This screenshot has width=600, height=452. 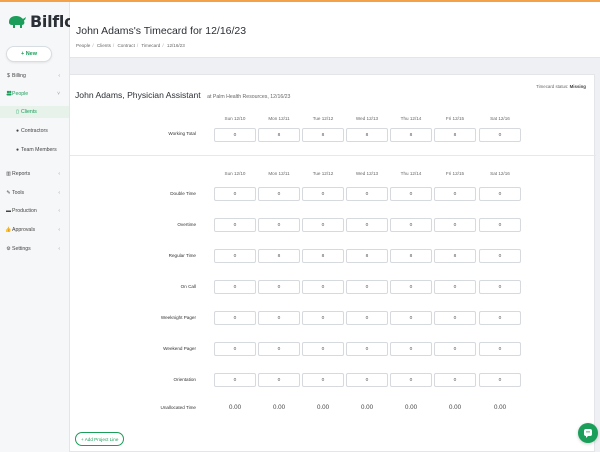 What do you see at coordinates (455, 173) in the screenshot?
I see `day-header: Fri 12/15` at bounding box center [455, 173].